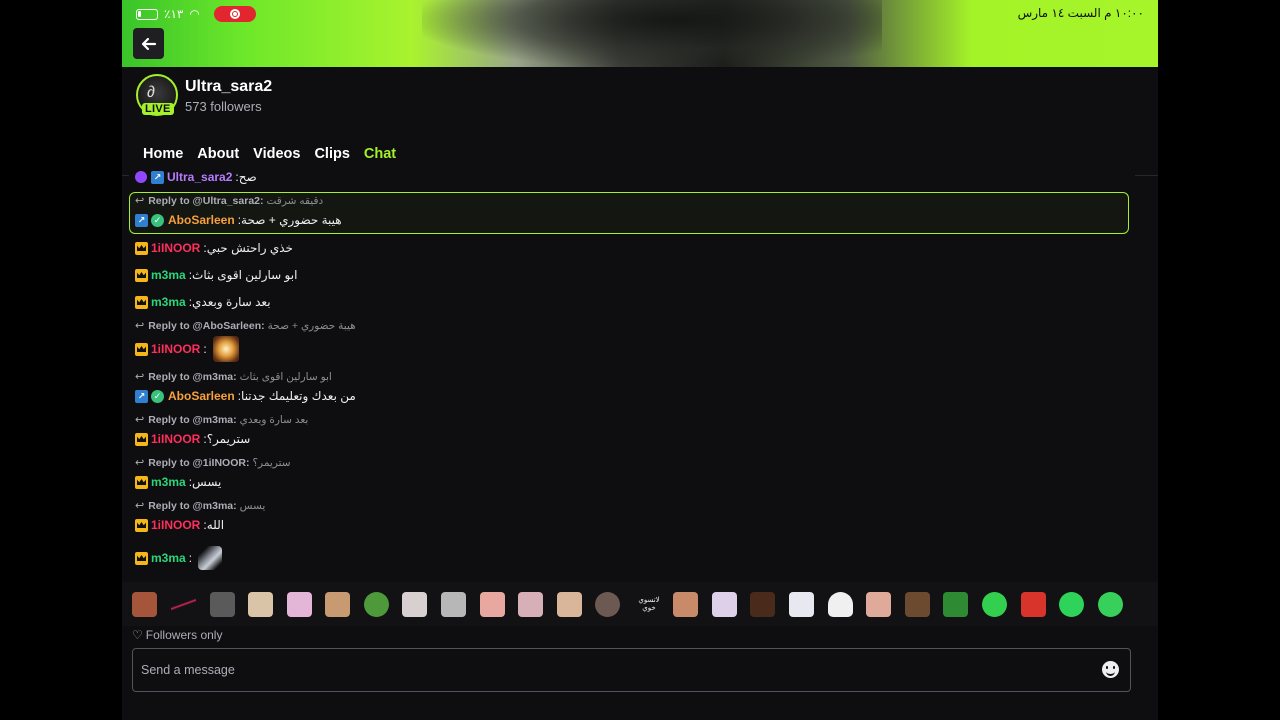 The width and height of the screenshot is (1280, 720). I want to click on chat-message: ↗ ✓ AboSarleen :من بعدك وتعليمك جدتنا, so click(245, 396).